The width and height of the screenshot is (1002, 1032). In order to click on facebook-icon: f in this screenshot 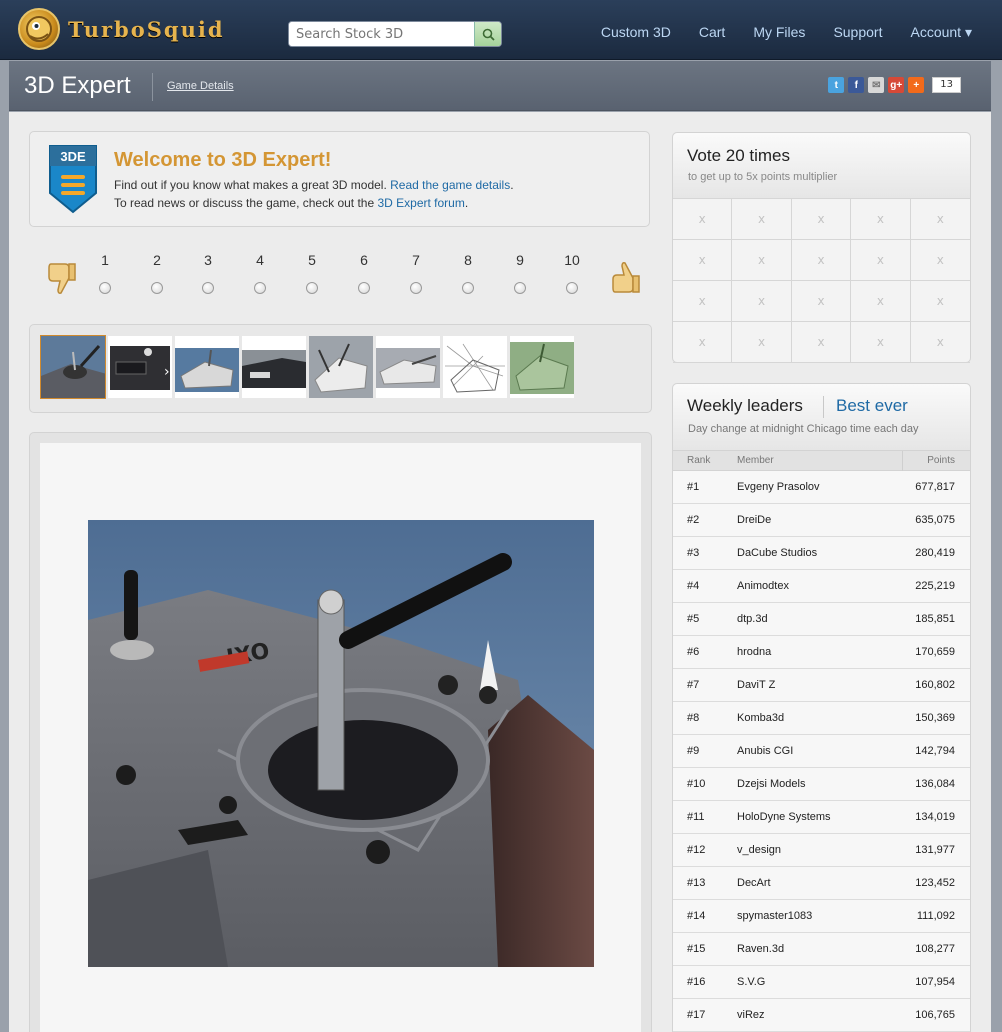, I will do `click(856, 85)`.